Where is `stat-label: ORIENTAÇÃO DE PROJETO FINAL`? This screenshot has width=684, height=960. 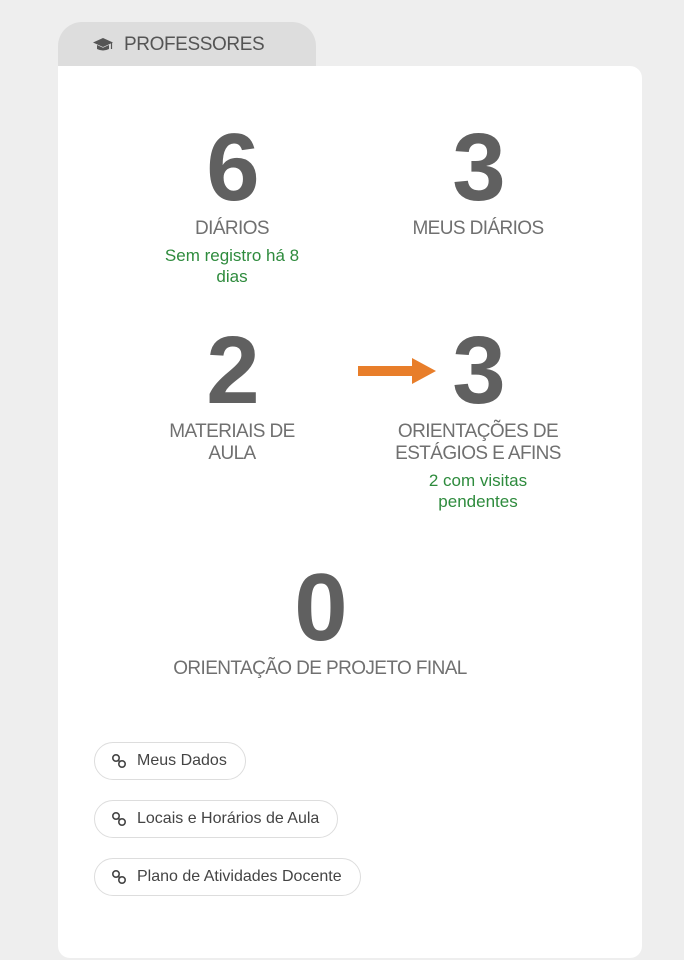
stat-label: ORIENTAÇÃO DE PROJETO FINAL is located at coordinates (320, 668).